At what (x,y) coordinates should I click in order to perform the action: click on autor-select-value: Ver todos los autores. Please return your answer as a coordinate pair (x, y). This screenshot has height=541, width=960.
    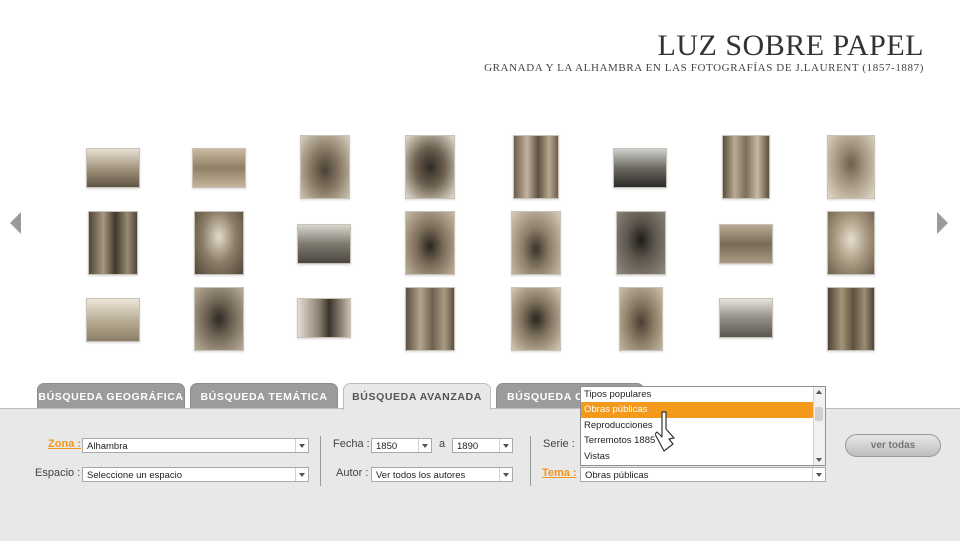
    Looking at the image, I should click on (421, 475).